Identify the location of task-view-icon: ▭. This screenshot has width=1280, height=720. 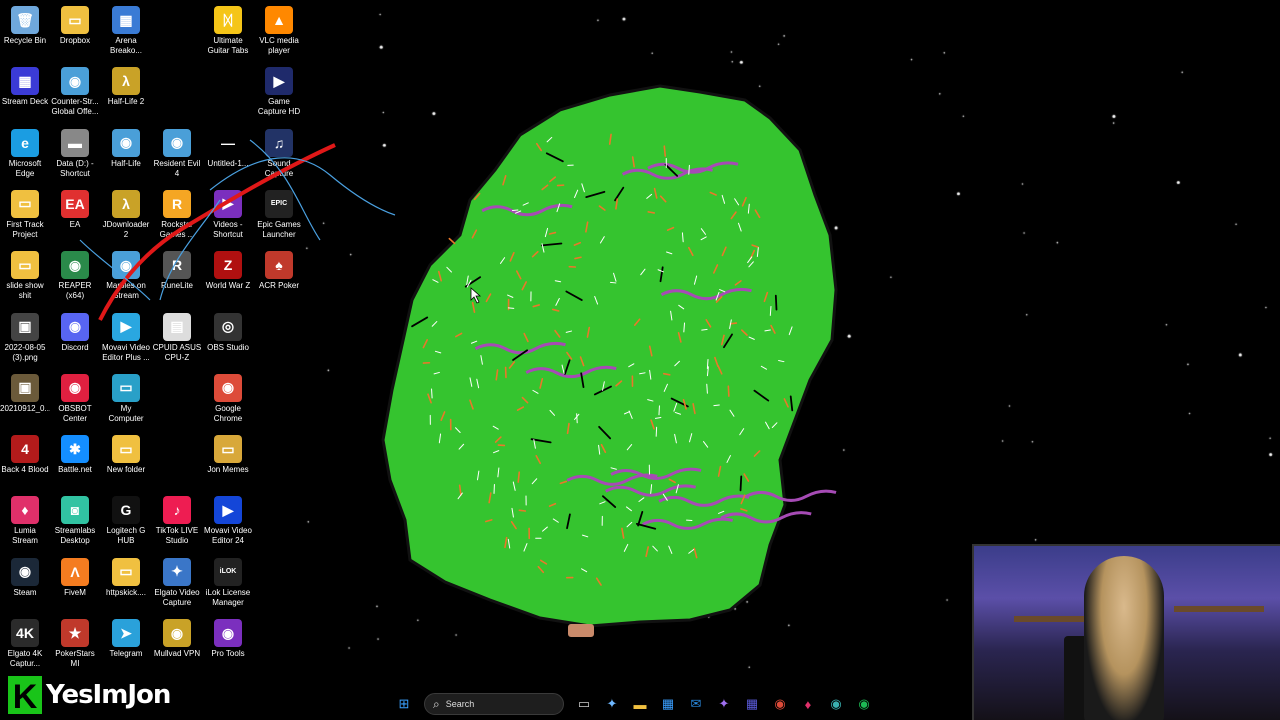
(584, 704).